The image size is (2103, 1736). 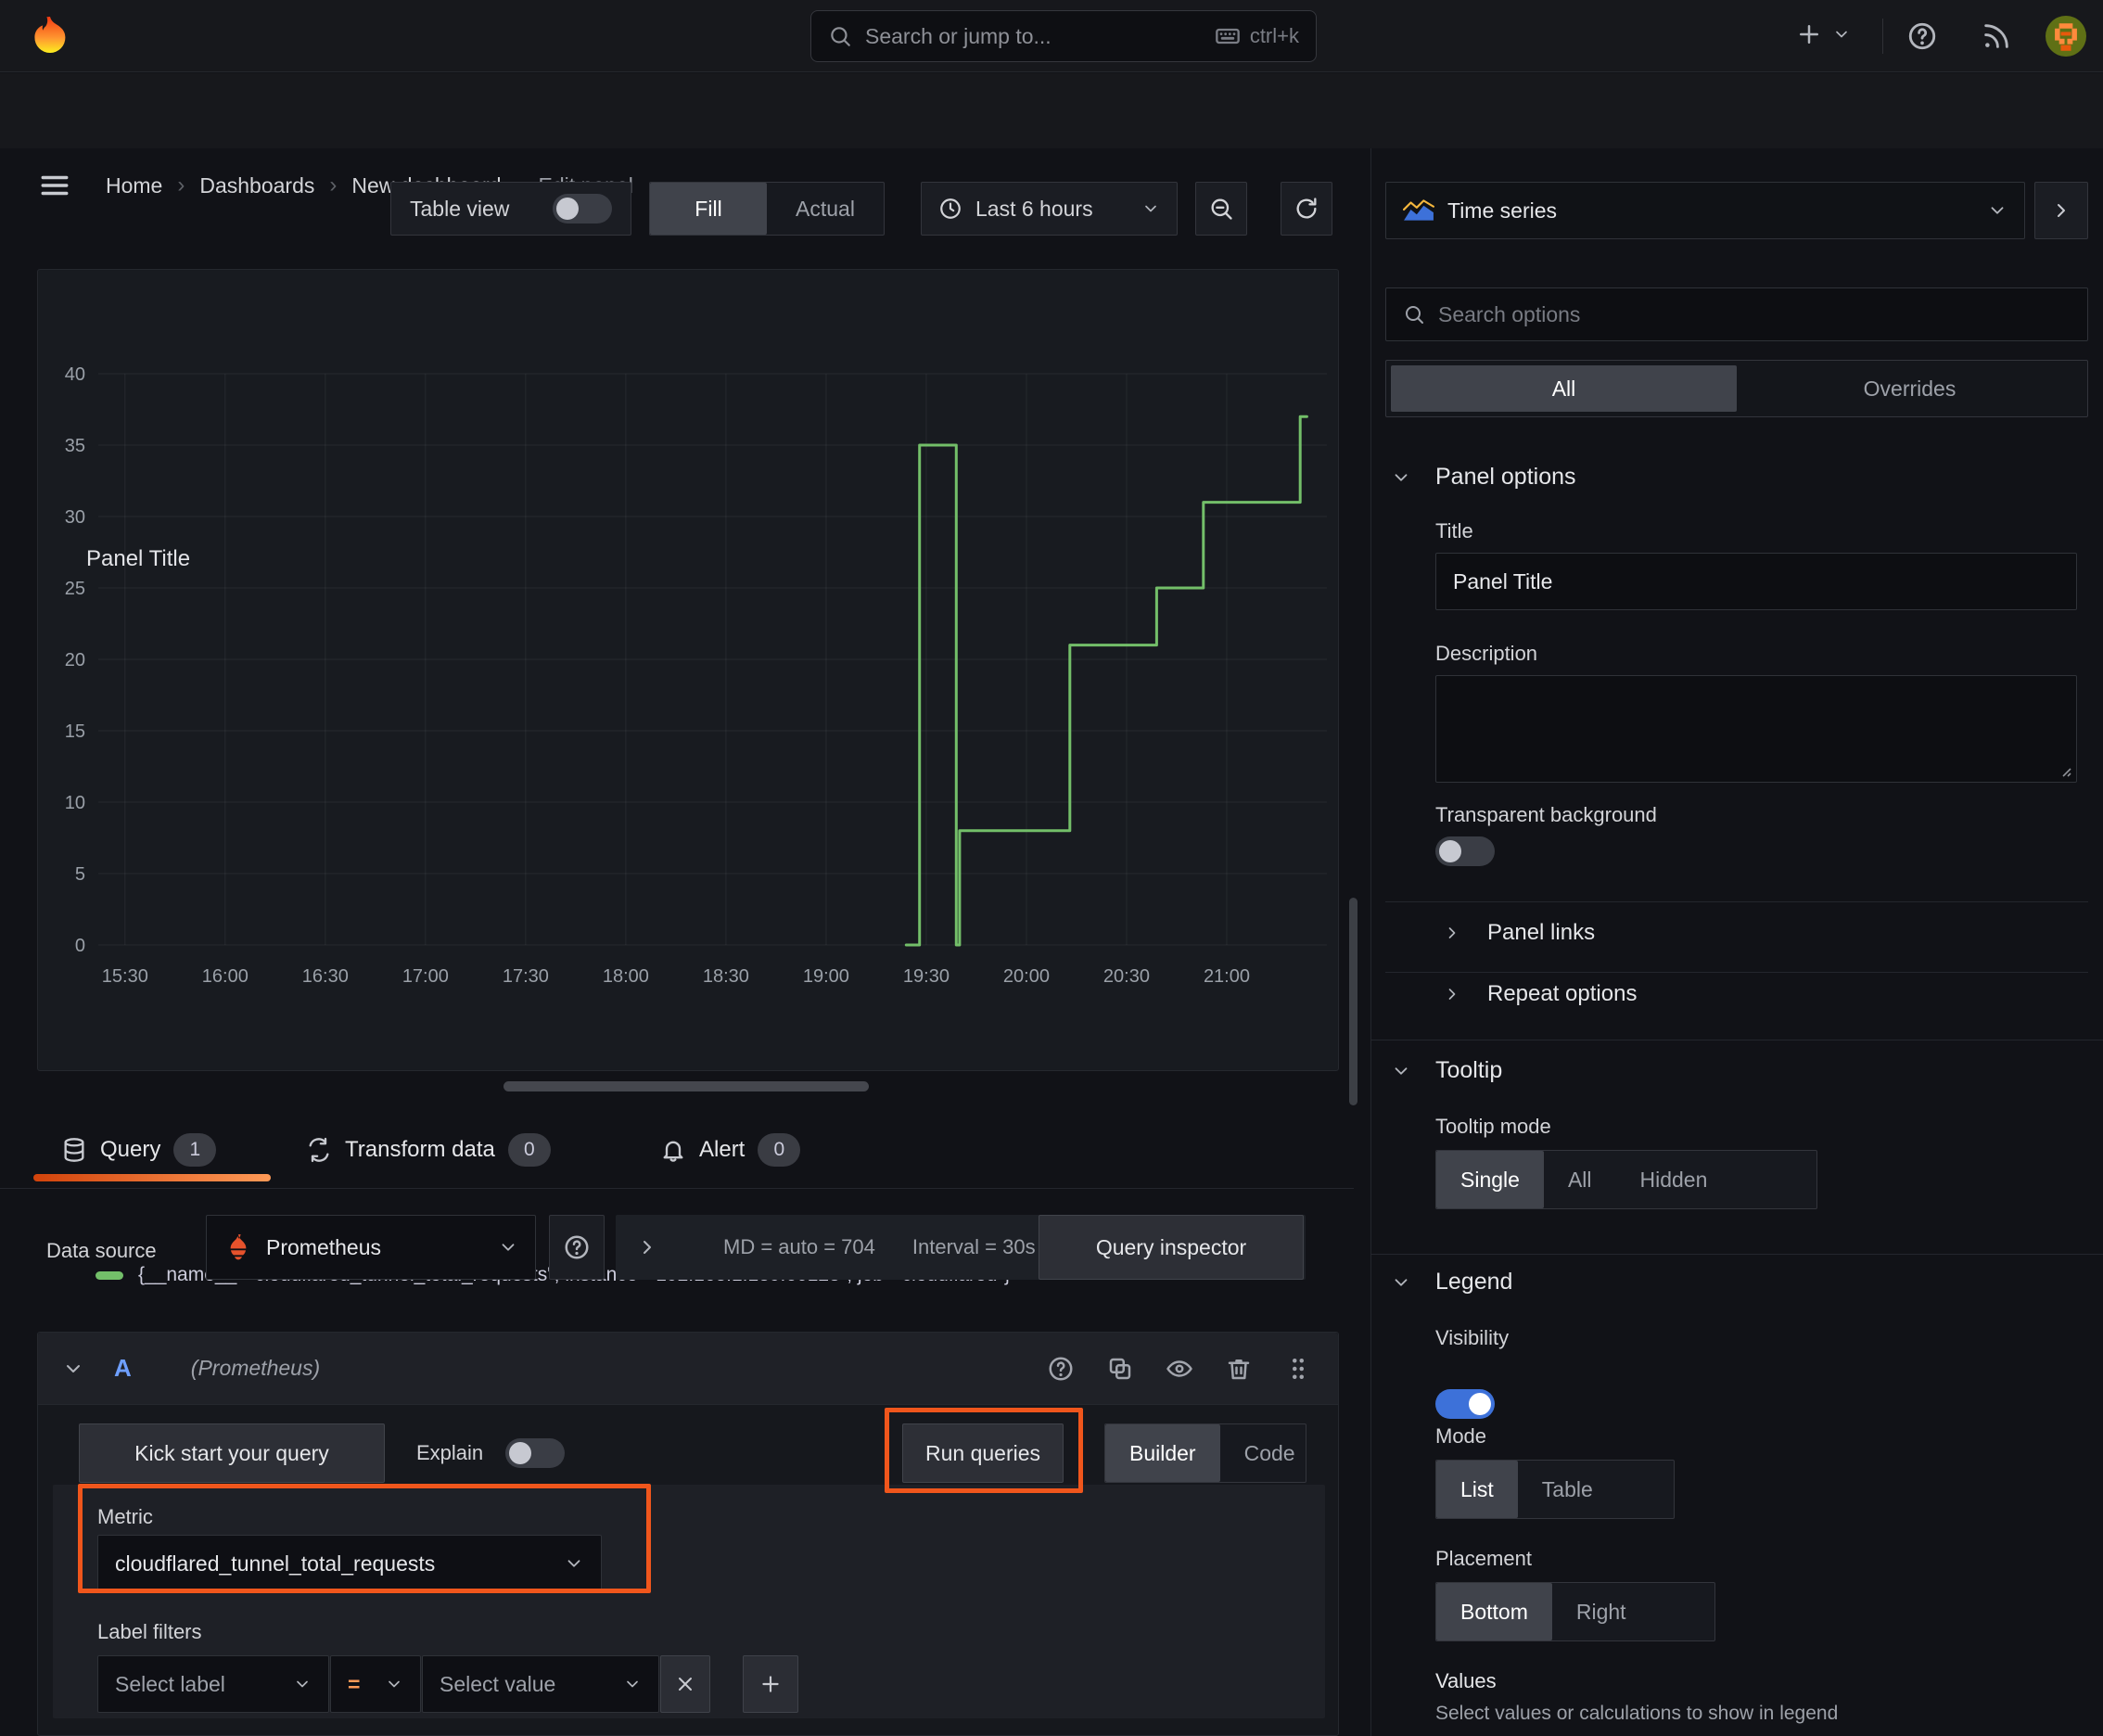 I want to click on collapse-pane-button, so click(x=2061, y=210).